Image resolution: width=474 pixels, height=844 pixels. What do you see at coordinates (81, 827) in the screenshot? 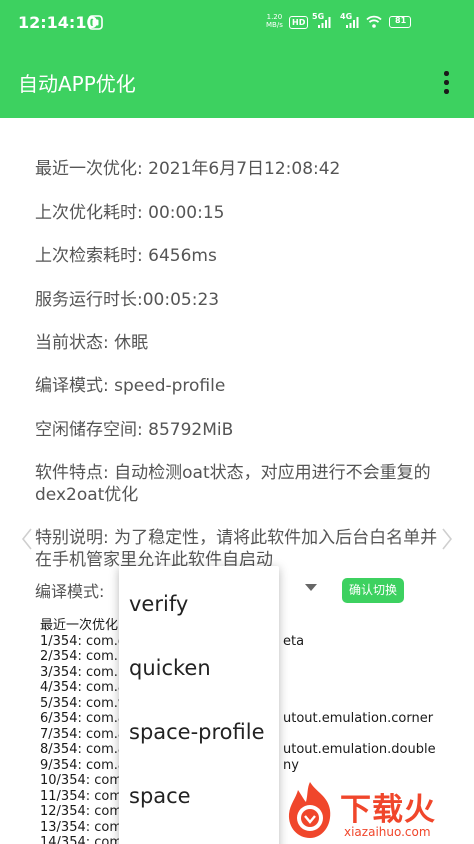
I see `log-entry: 13/354: com` at bounding box center [81, 827].